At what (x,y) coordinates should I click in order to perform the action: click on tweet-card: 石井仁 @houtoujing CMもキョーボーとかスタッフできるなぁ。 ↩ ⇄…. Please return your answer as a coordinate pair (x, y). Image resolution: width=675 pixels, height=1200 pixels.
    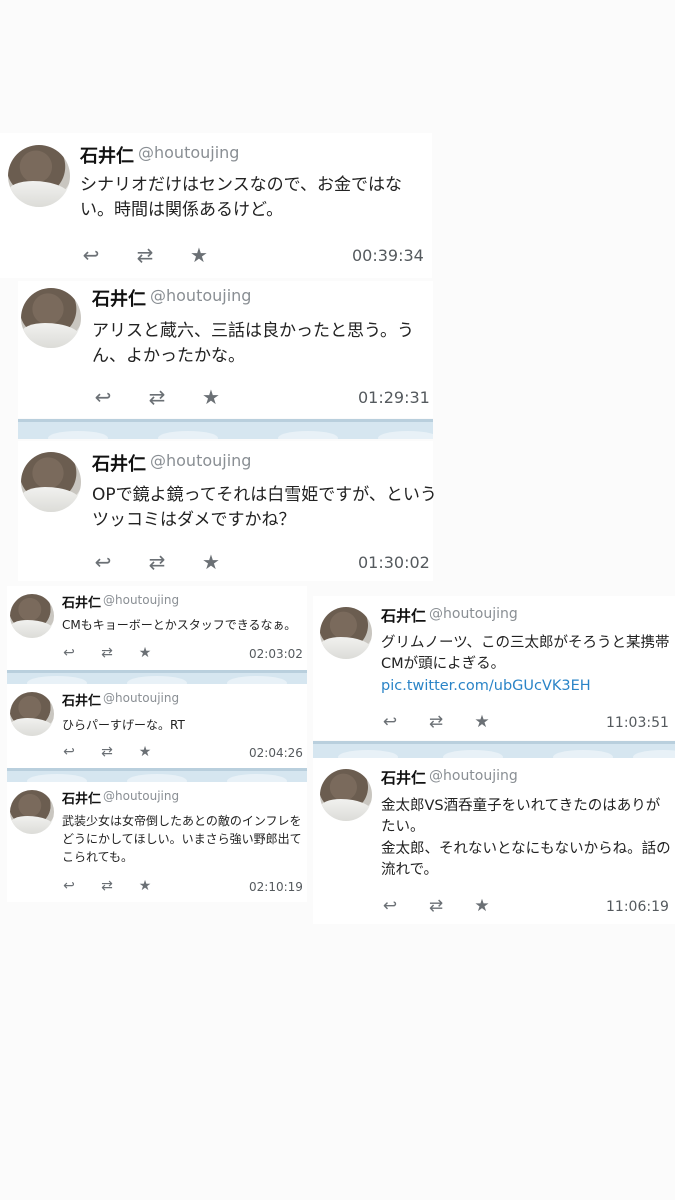
    Looking at the image, I should click on (157, 628).